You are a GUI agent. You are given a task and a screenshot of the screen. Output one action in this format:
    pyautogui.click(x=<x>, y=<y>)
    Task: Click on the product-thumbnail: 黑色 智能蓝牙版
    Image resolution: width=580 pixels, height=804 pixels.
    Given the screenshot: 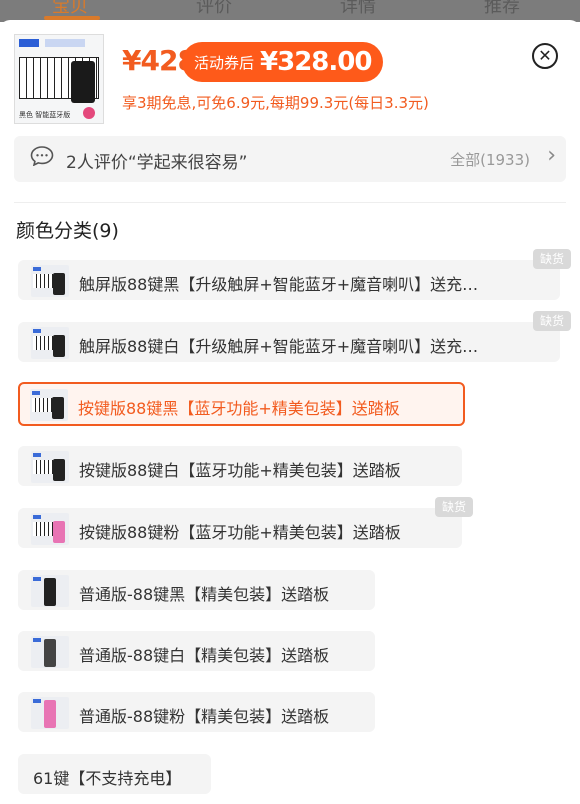 What is the action you would take?
    pyautogui.click(x=59, y=79)
    